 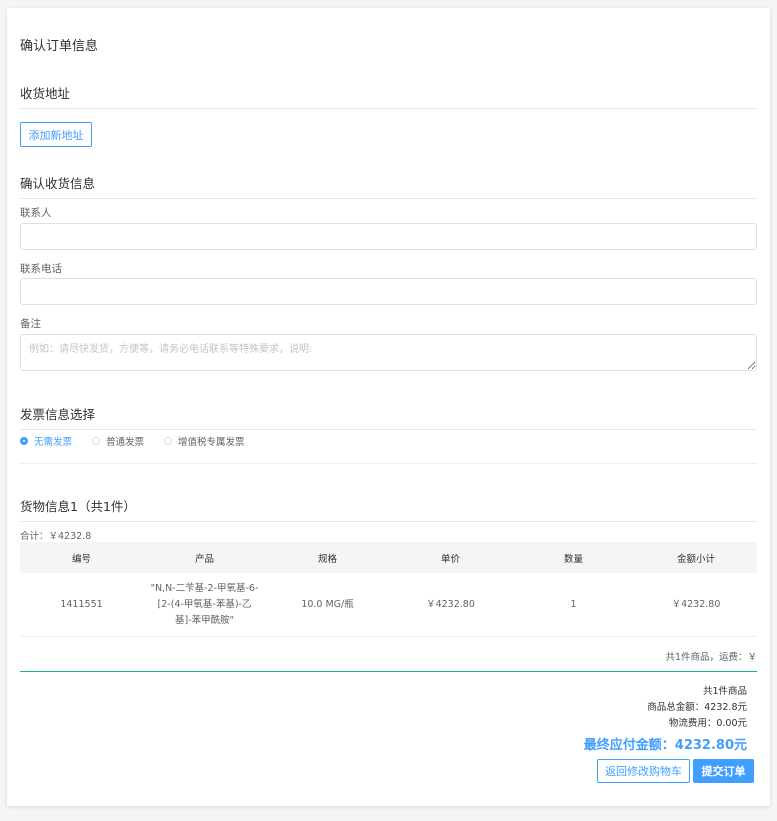 What do you see at coordinates (388, 236) in the screenshot?
I see `contact-input` at bounding box center [388, 236].